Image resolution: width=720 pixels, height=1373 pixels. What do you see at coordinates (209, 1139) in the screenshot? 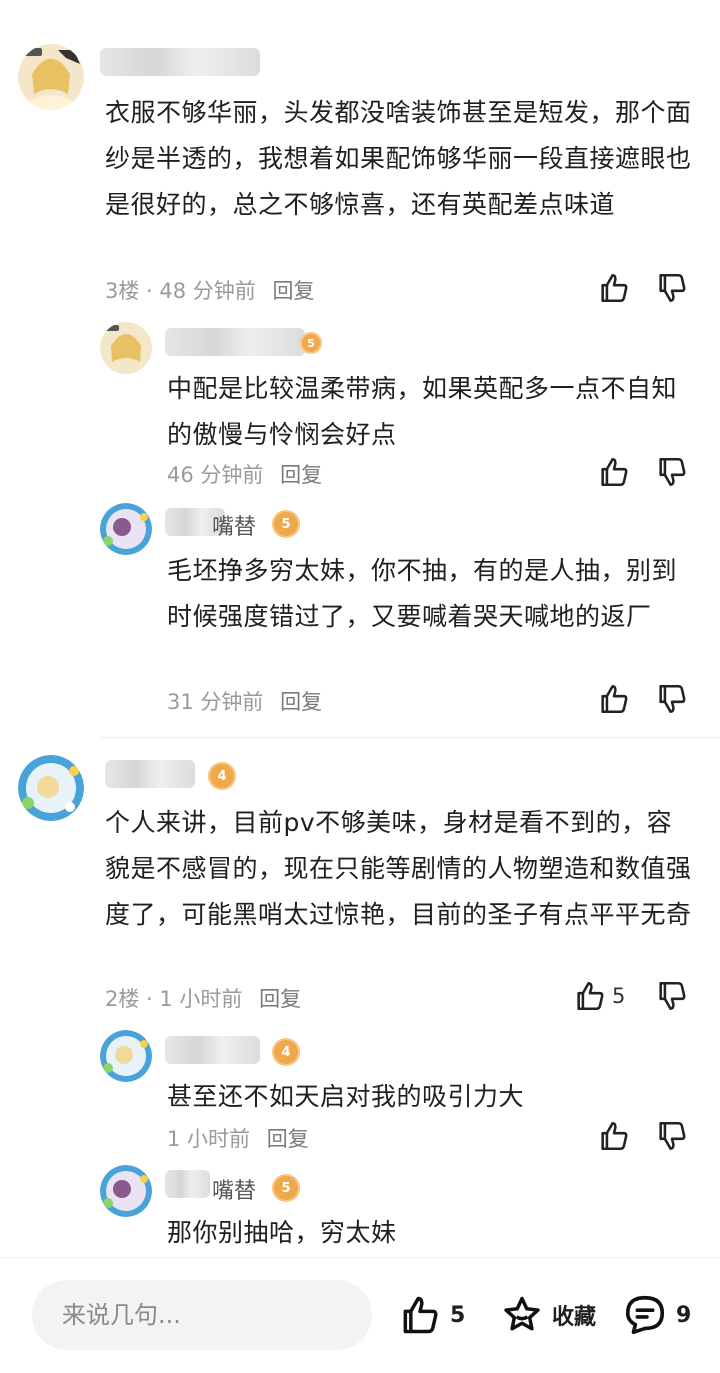
I see `reply-time: 1 小时前` at bounding box center [209, 1139].